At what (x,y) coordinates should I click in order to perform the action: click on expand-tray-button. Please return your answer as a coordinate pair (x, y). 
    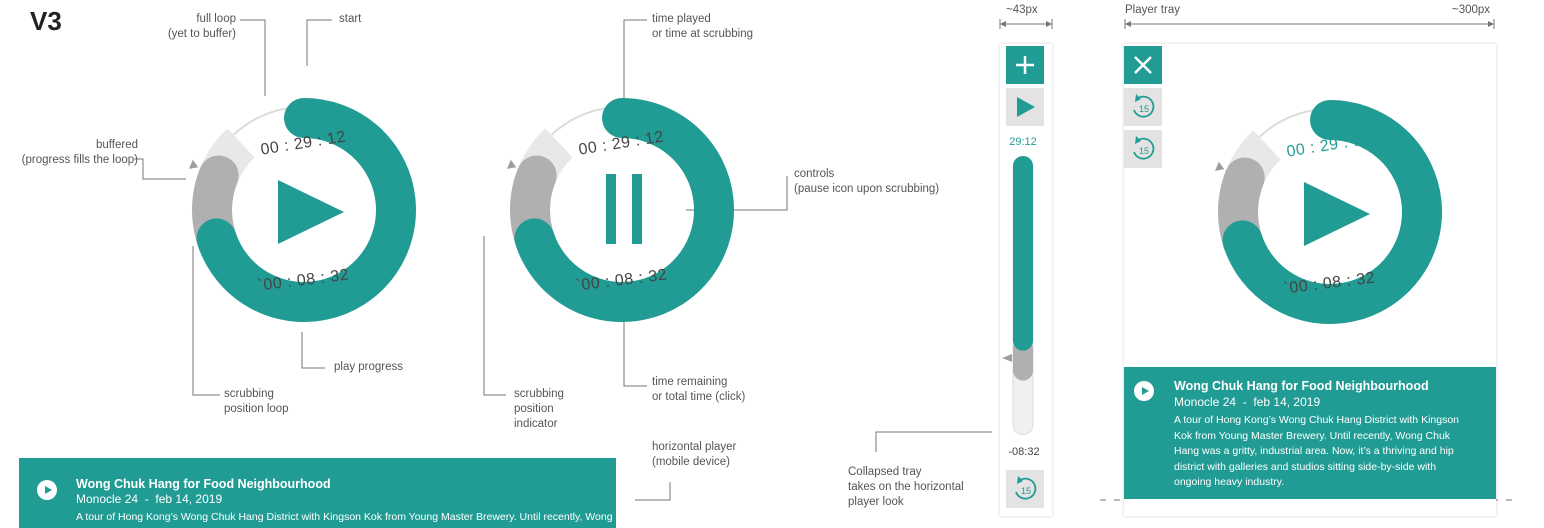
    Looking at the image, I should click on (1025, 65).